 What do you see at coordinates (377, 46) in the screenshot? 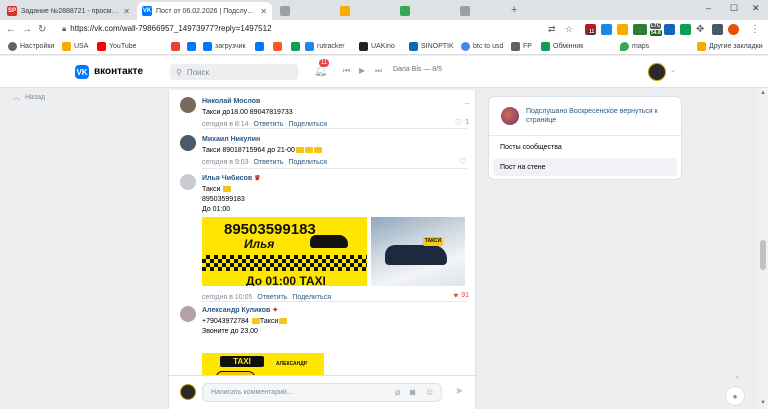
I see `bookmark-uakino: UAKino` at bounding box center [377, 46].